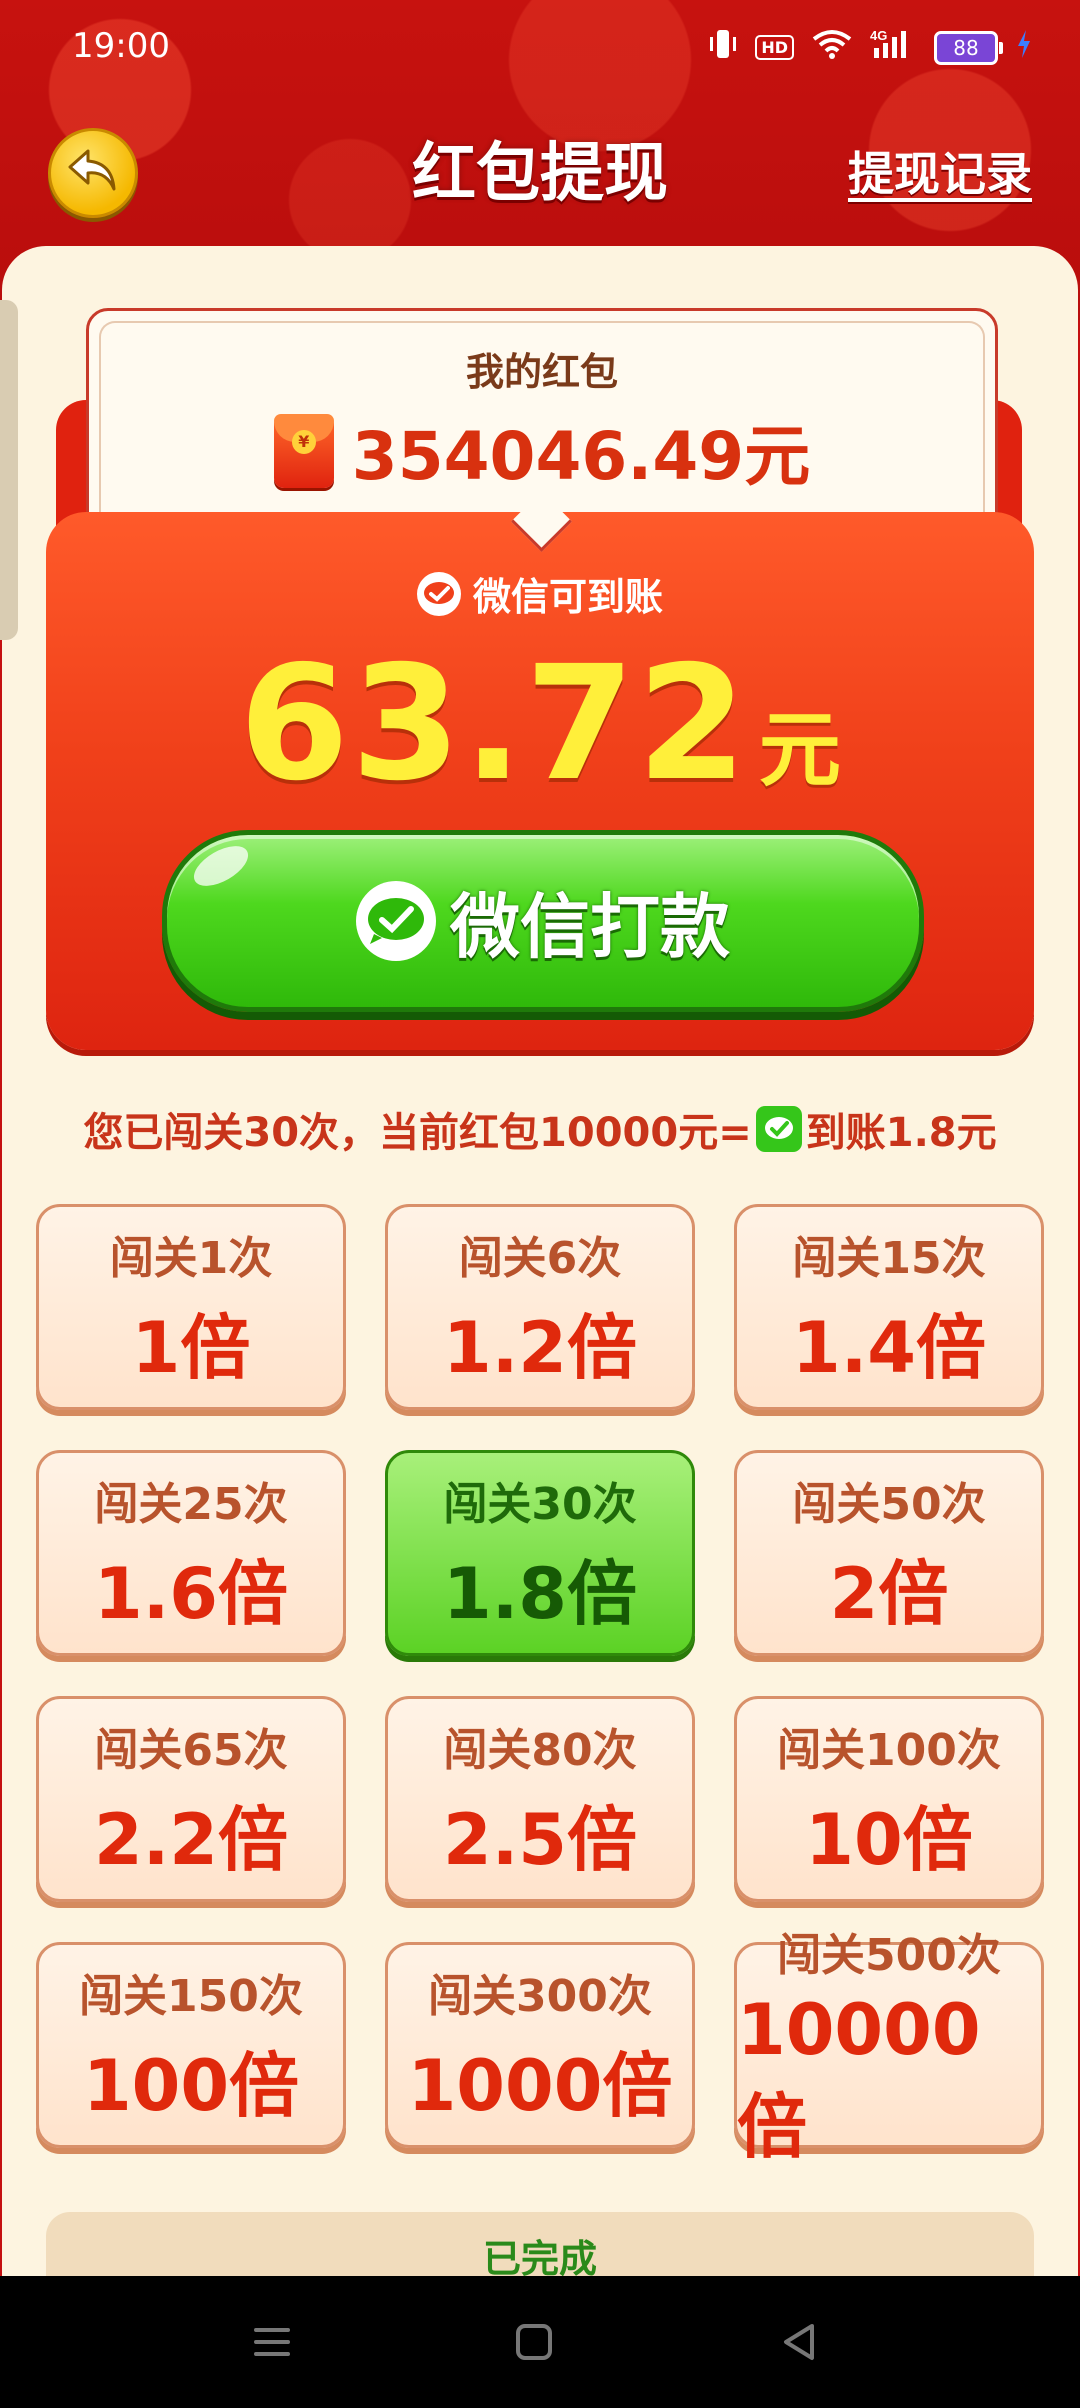  Describe the element at coordinates (893, 47) in the screenshot. I see `signal-icon: 4G` at that location.